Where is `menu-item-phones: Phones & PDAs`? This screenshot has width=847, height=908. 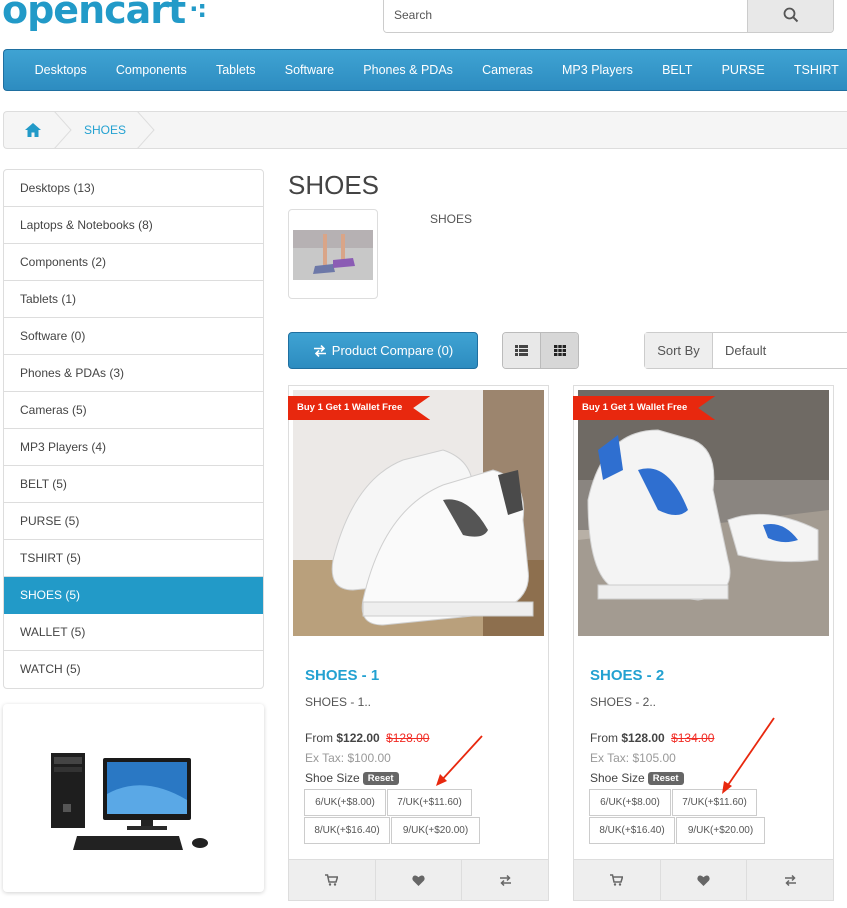
menu-item-phones: Phones & PDAs is located at coordinates (408, 70).